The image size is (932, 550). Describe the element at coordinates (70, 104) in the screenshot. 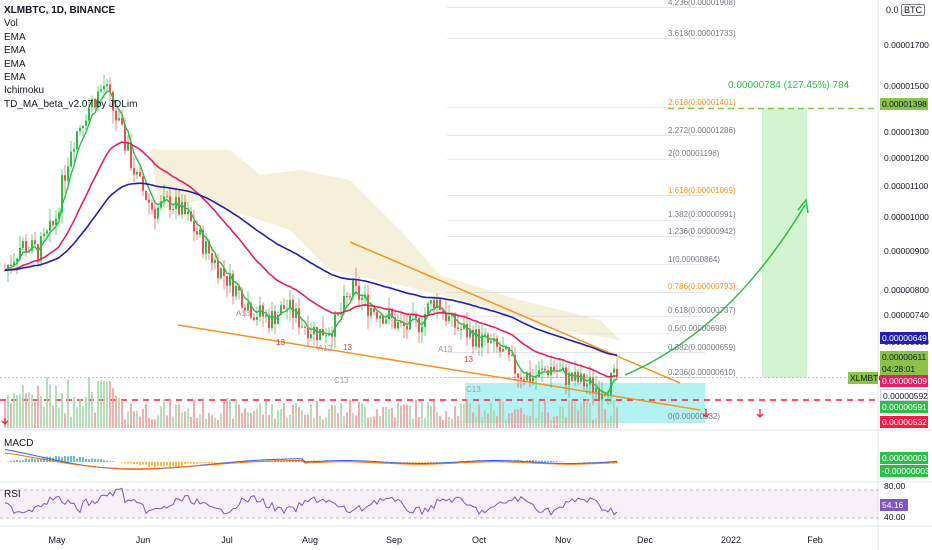

I see `indicator-td-ma: TD_MA_beta_v2.07 by JDLim` at that location.